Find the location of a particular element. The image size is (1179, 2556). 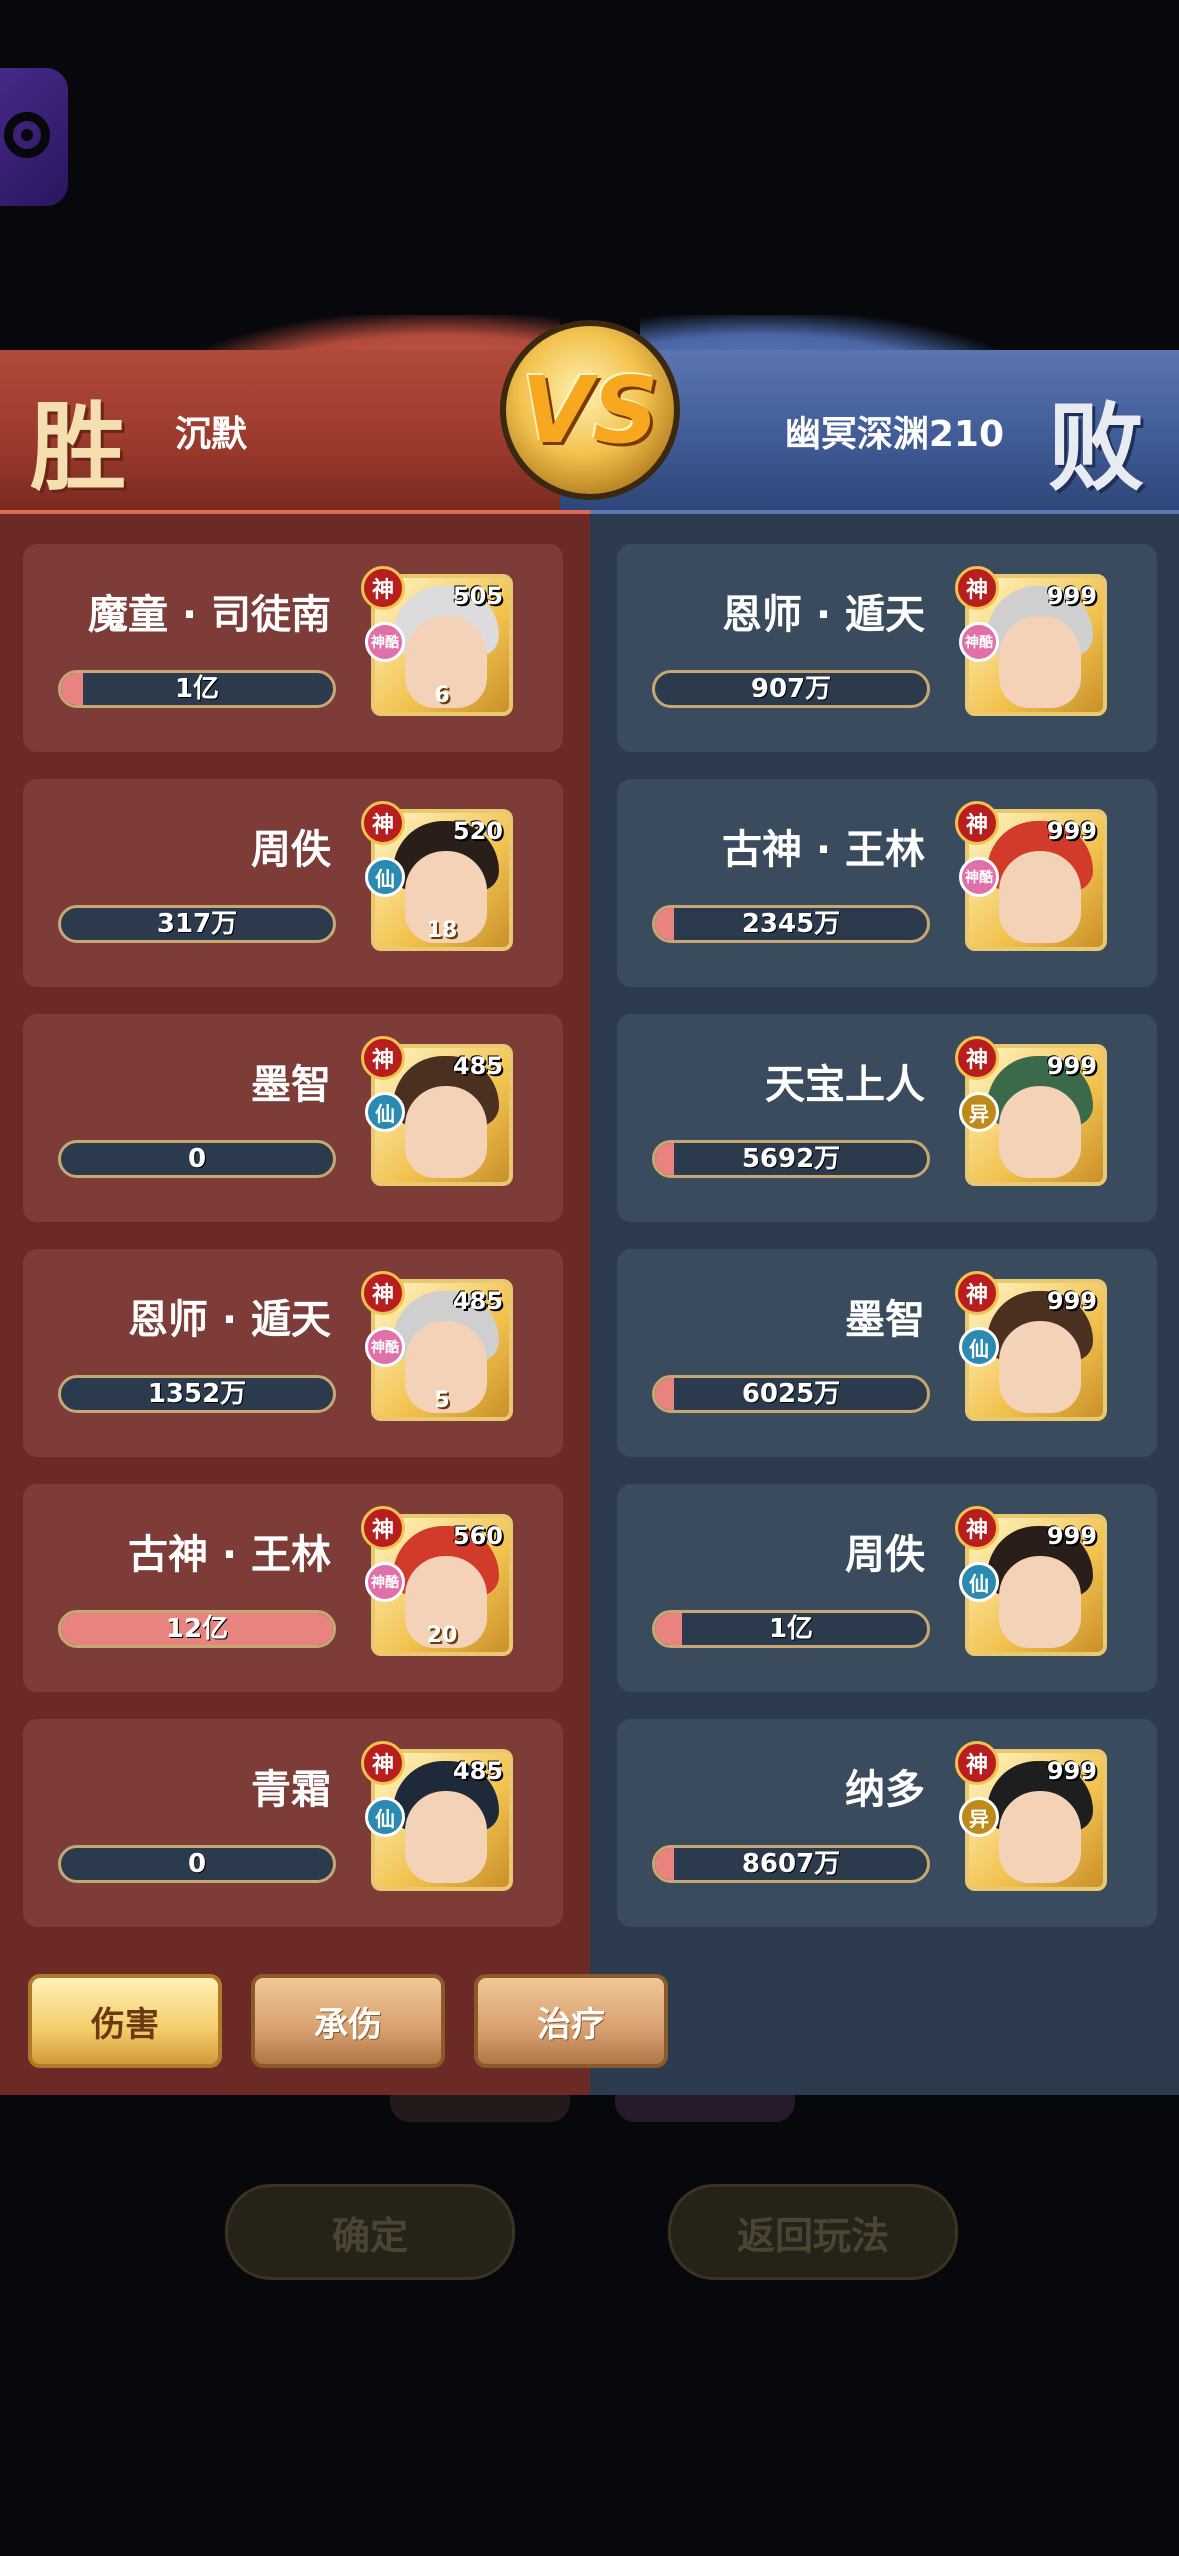

stat-bar: 317万 is located at coordinates (197, 924).